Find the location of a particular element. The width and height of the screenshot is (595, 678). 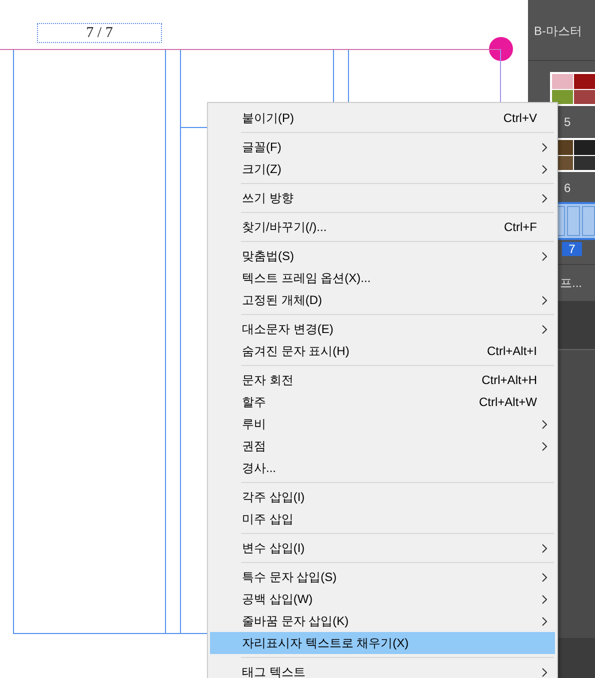

menu-item: 공백 삽입(W) is located at coordinates (382, 599).